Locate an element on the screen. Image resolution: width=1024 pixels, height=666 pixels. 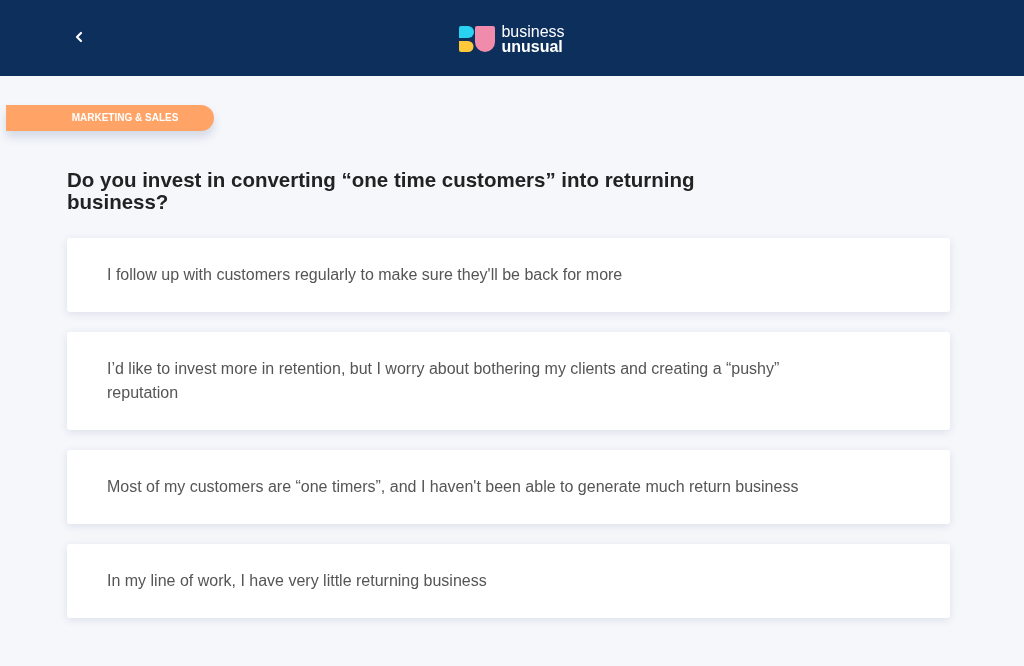
answer-option: Most of my customers are “one timers”, and I haven't been able to generate much return business is located at coordinates (508, 486).